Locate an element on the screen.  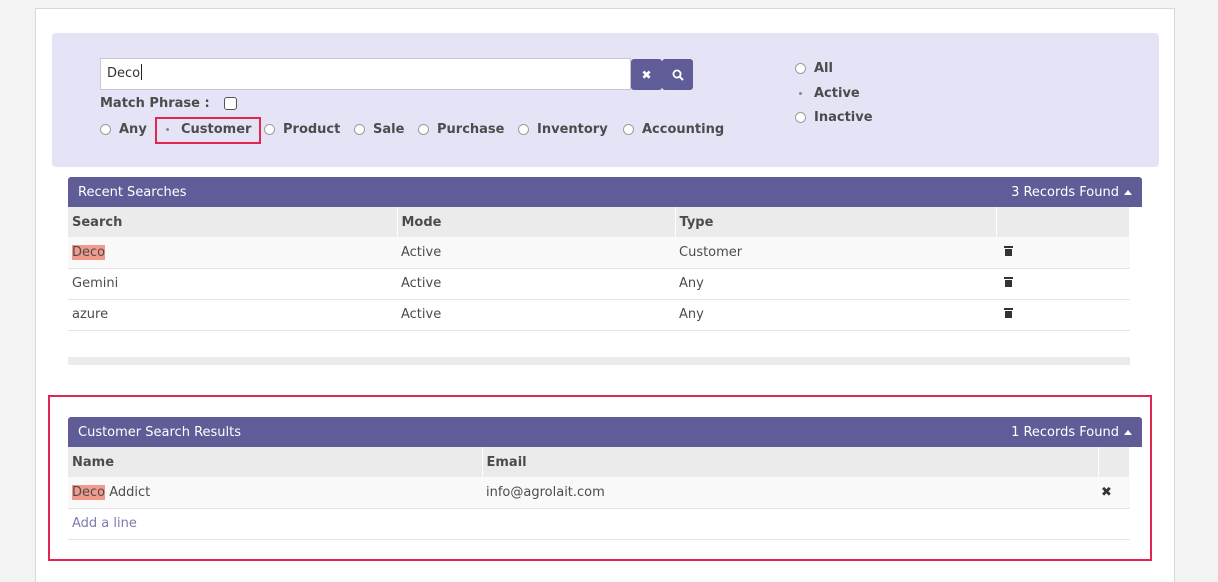
recent-searches-footer is located at coordinates (599, 361).